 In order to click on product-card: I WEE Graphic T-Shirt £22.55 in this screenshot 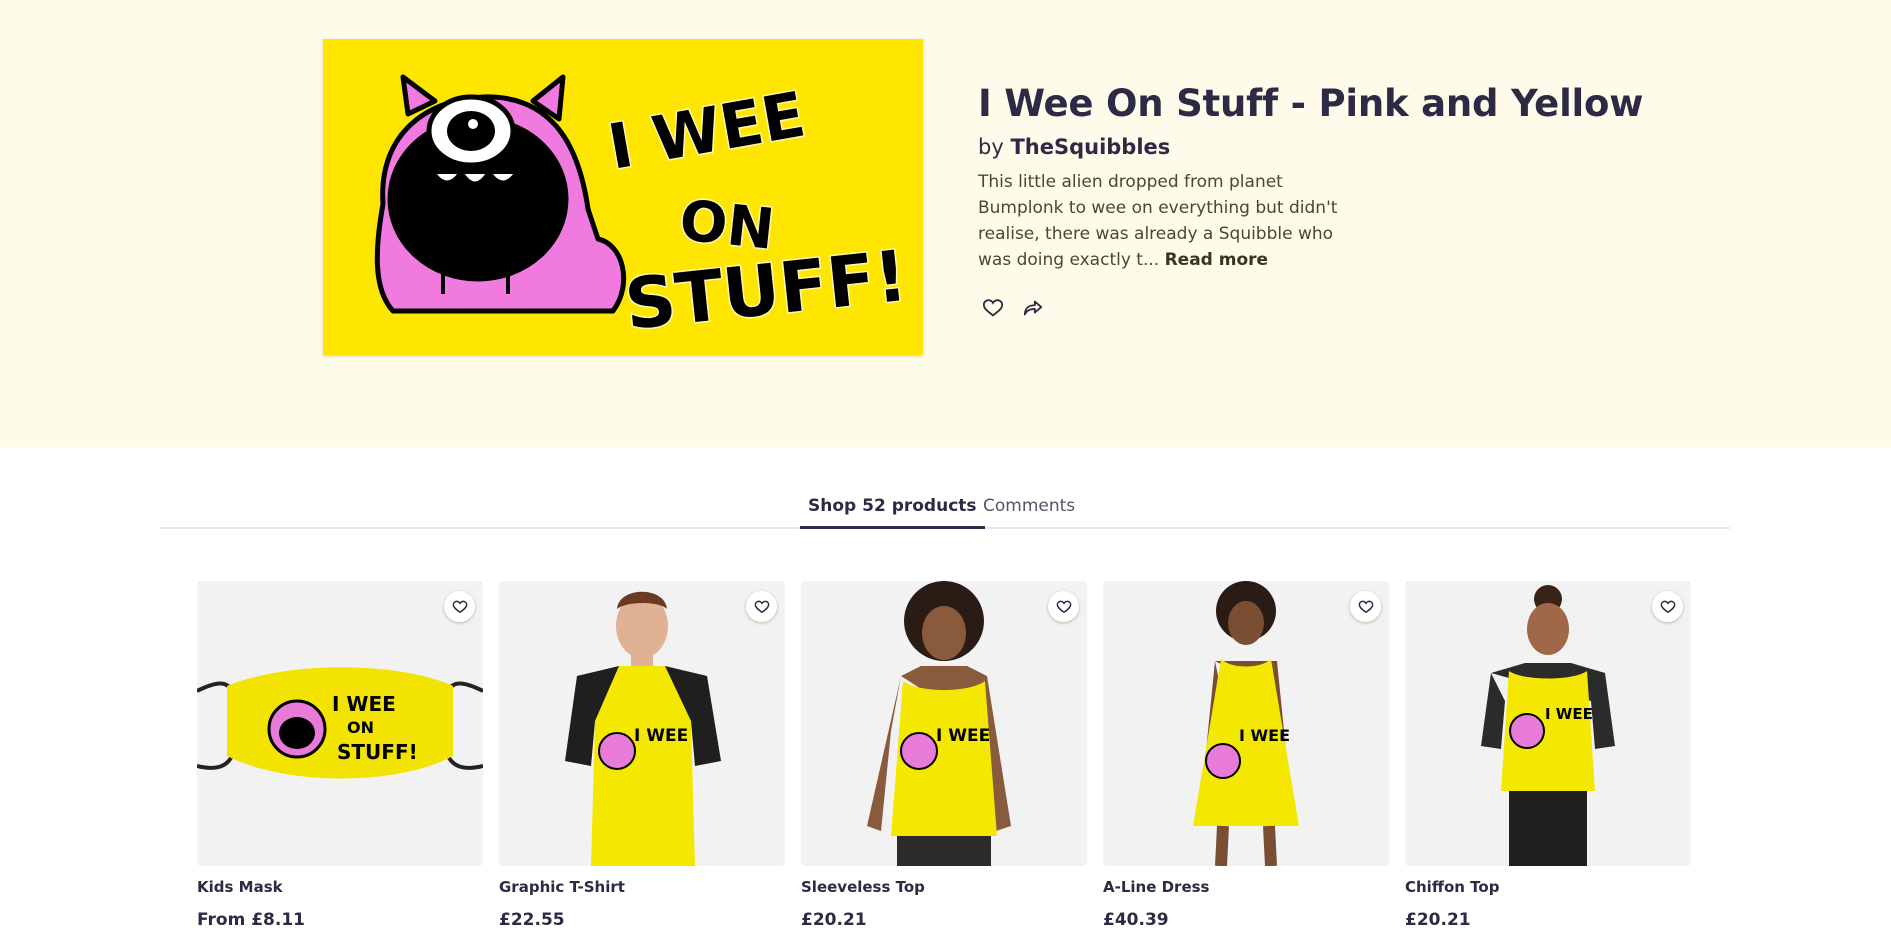, I will do `click(642, 755)`.